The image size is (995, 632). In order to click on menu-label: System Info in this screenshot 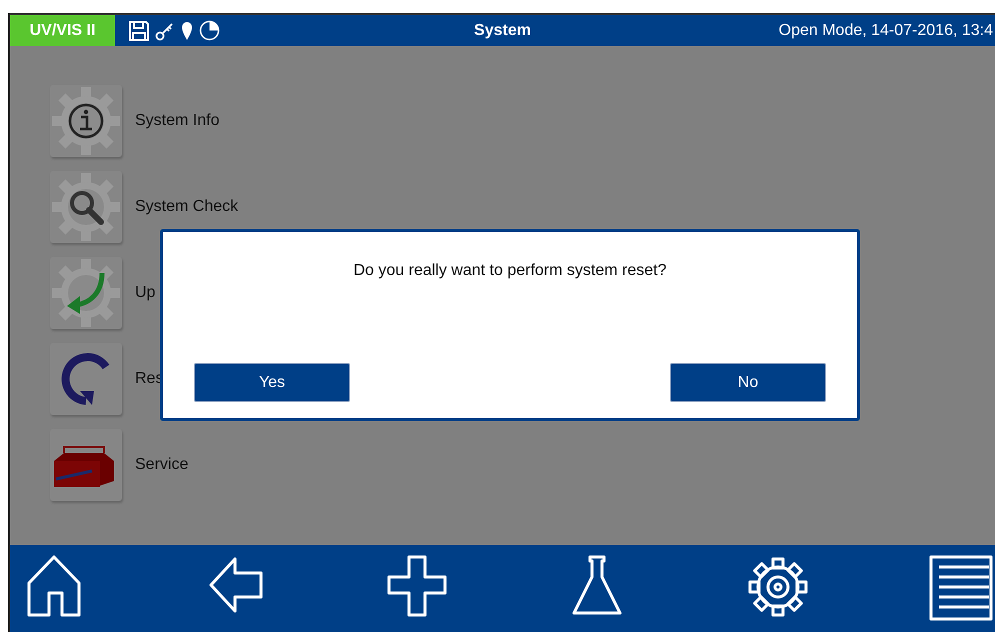, I will do `click(177, 121)`.